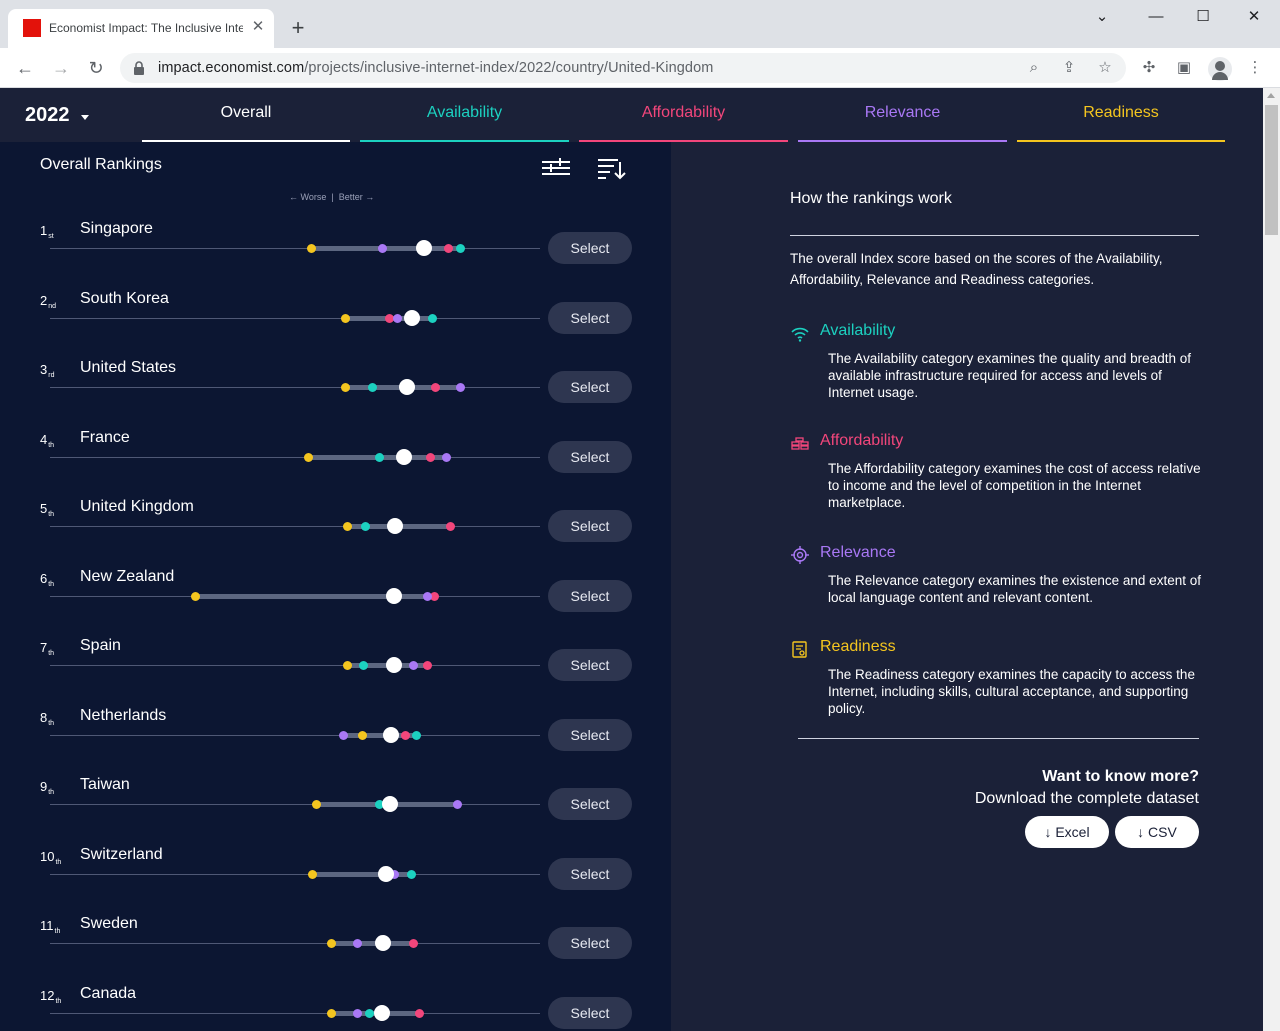 Image resolution: width=1280 pixels, height=1031 pixels. What do you see at coordinates (612, 168) in the screenshot?
I see `sort-icon` at bounding box center [612, 168].